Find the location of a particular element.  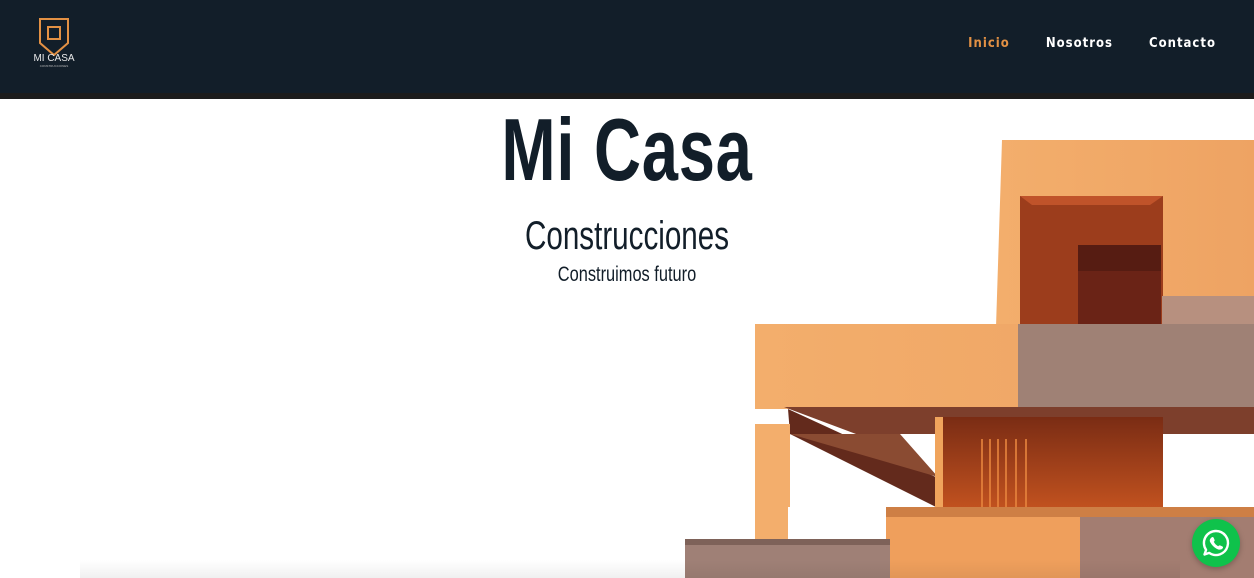

logo-wordmark: MI CASA is located at coordinates (54, 58).